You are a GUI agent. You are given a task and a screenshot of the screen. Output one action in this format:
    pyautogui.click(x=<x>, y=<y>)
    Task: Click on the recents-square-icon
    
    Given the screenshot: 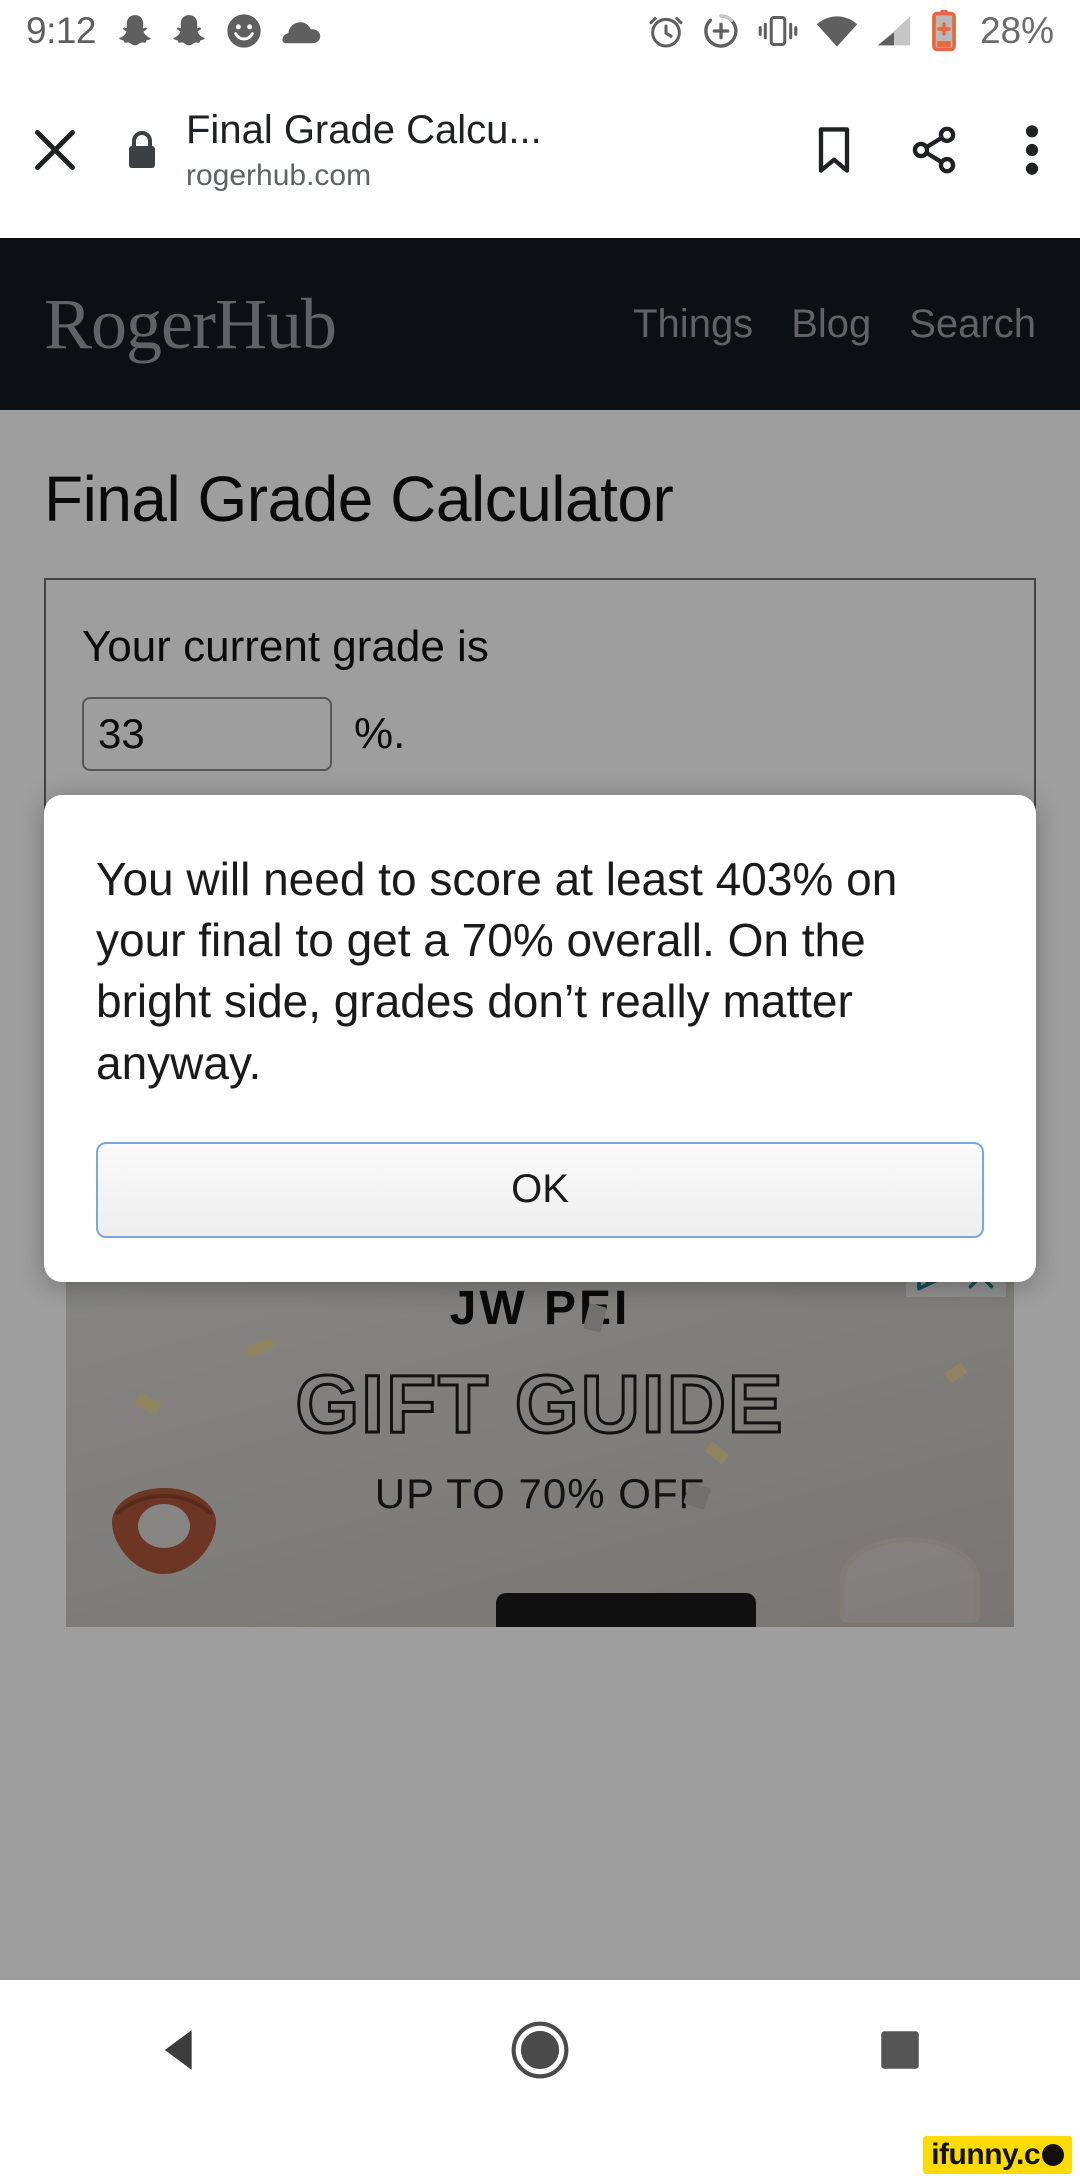 What is the action you would take?
    pyautogui.click(x=900, y=2050)
    